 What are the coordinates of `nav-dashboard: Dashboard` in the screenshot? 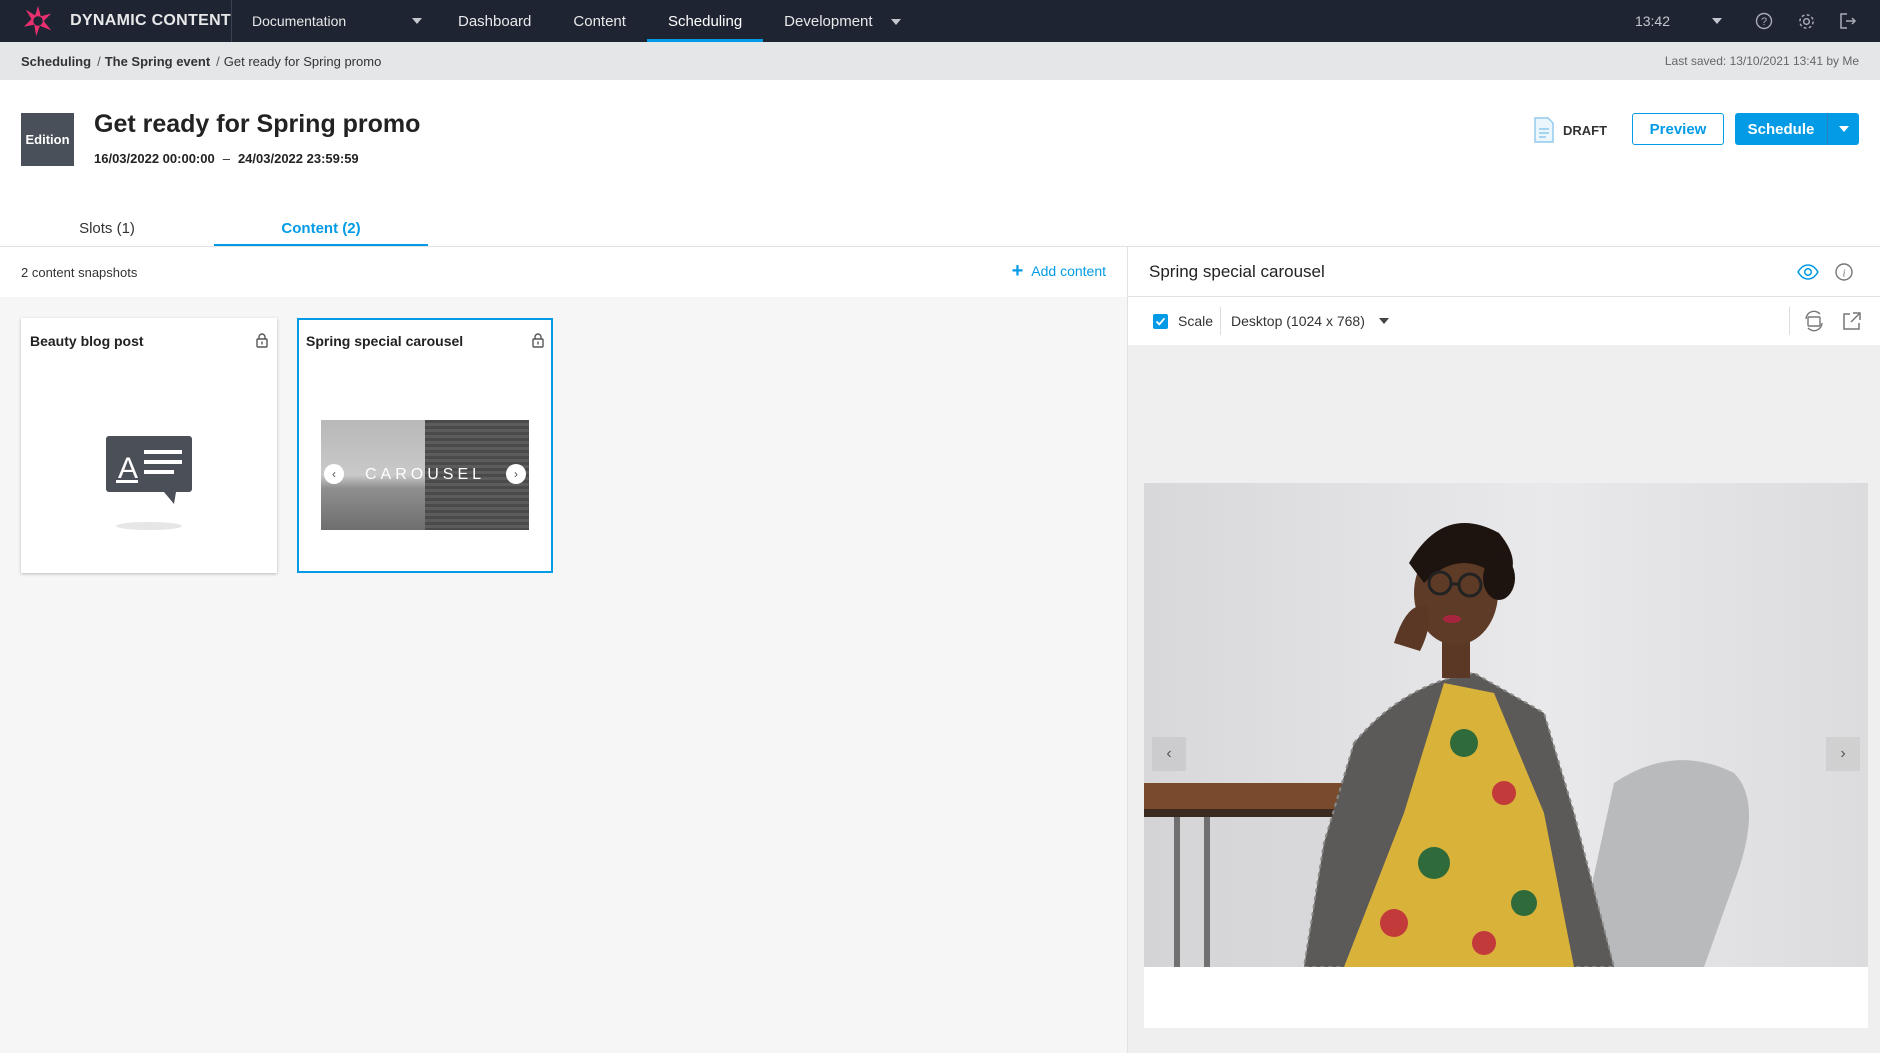 It's located at (494, 21).